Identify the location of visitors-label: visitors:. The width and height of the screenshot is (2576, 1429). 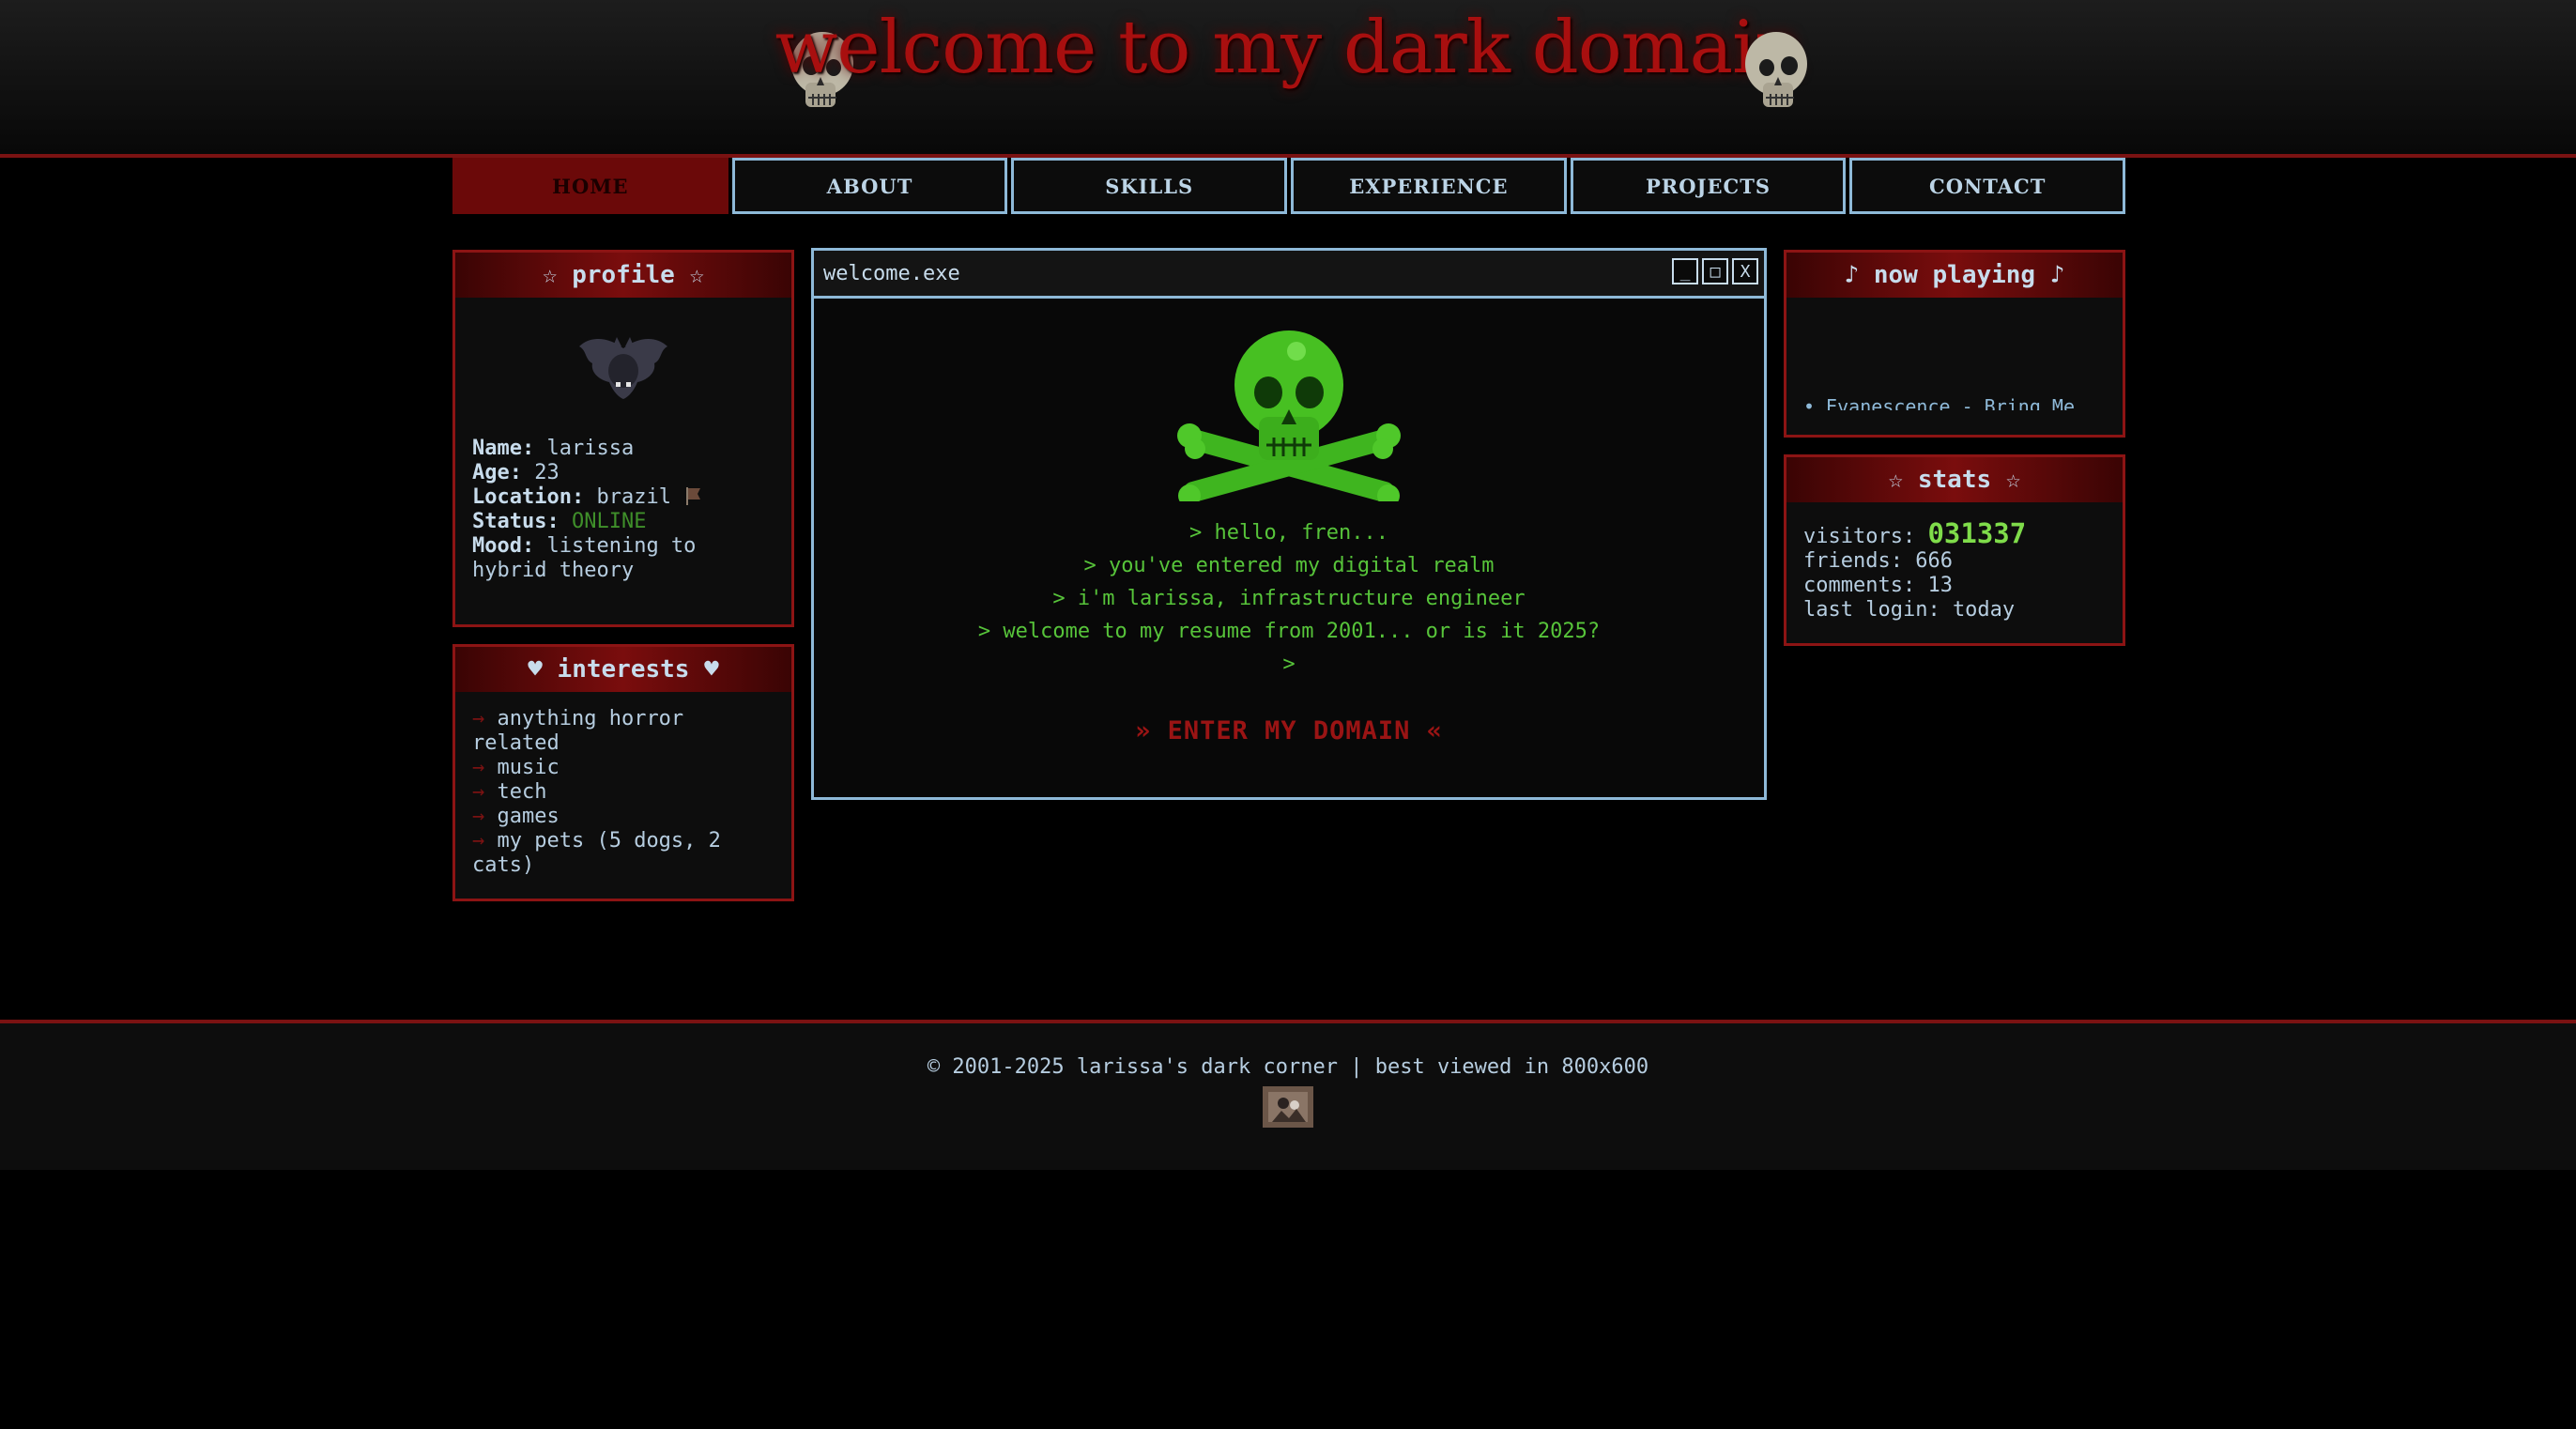
(1860, 536).